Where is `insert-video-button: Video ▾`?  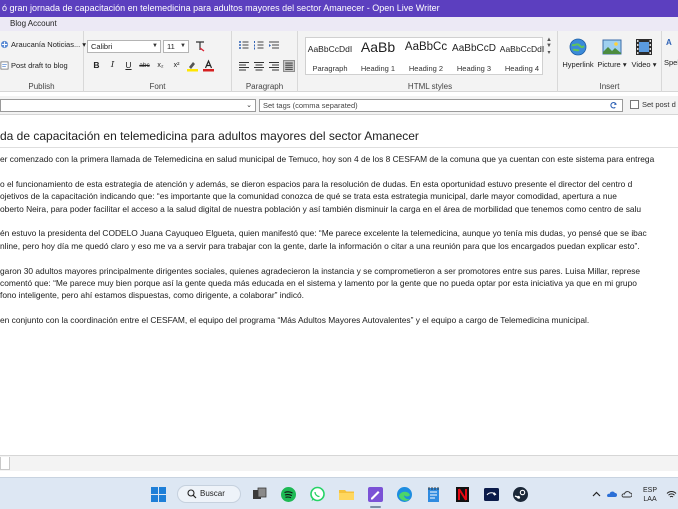 insert-video-button: Video ▾ is located at coordinates (644, 53).